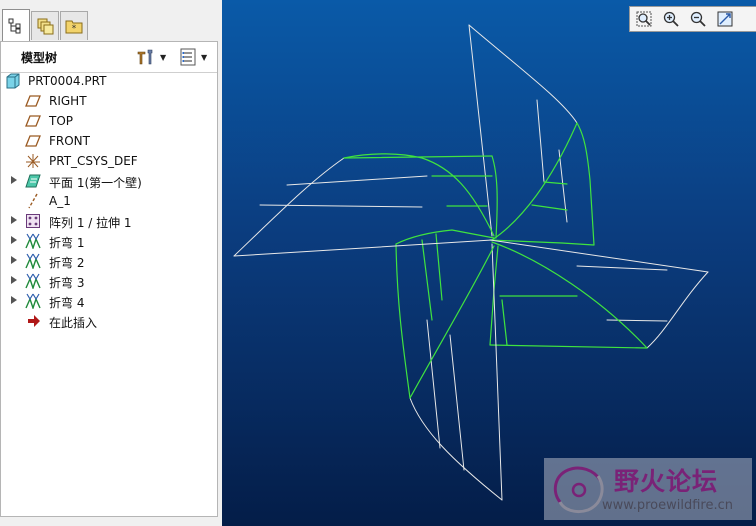 The image size is (756, 526). I want to click on part-icon, so click(13, 81).